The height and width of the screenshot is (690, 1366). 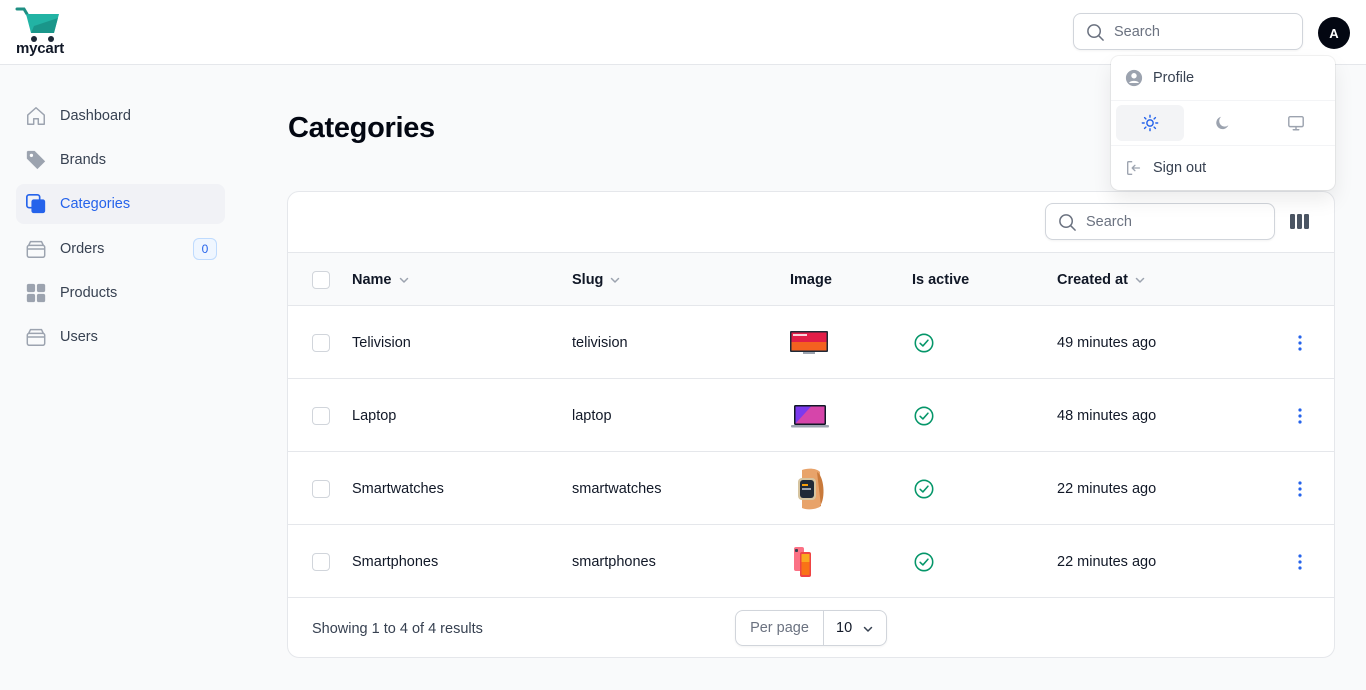 I want to click on watch-thumbnail, so click(x=811, y=488).